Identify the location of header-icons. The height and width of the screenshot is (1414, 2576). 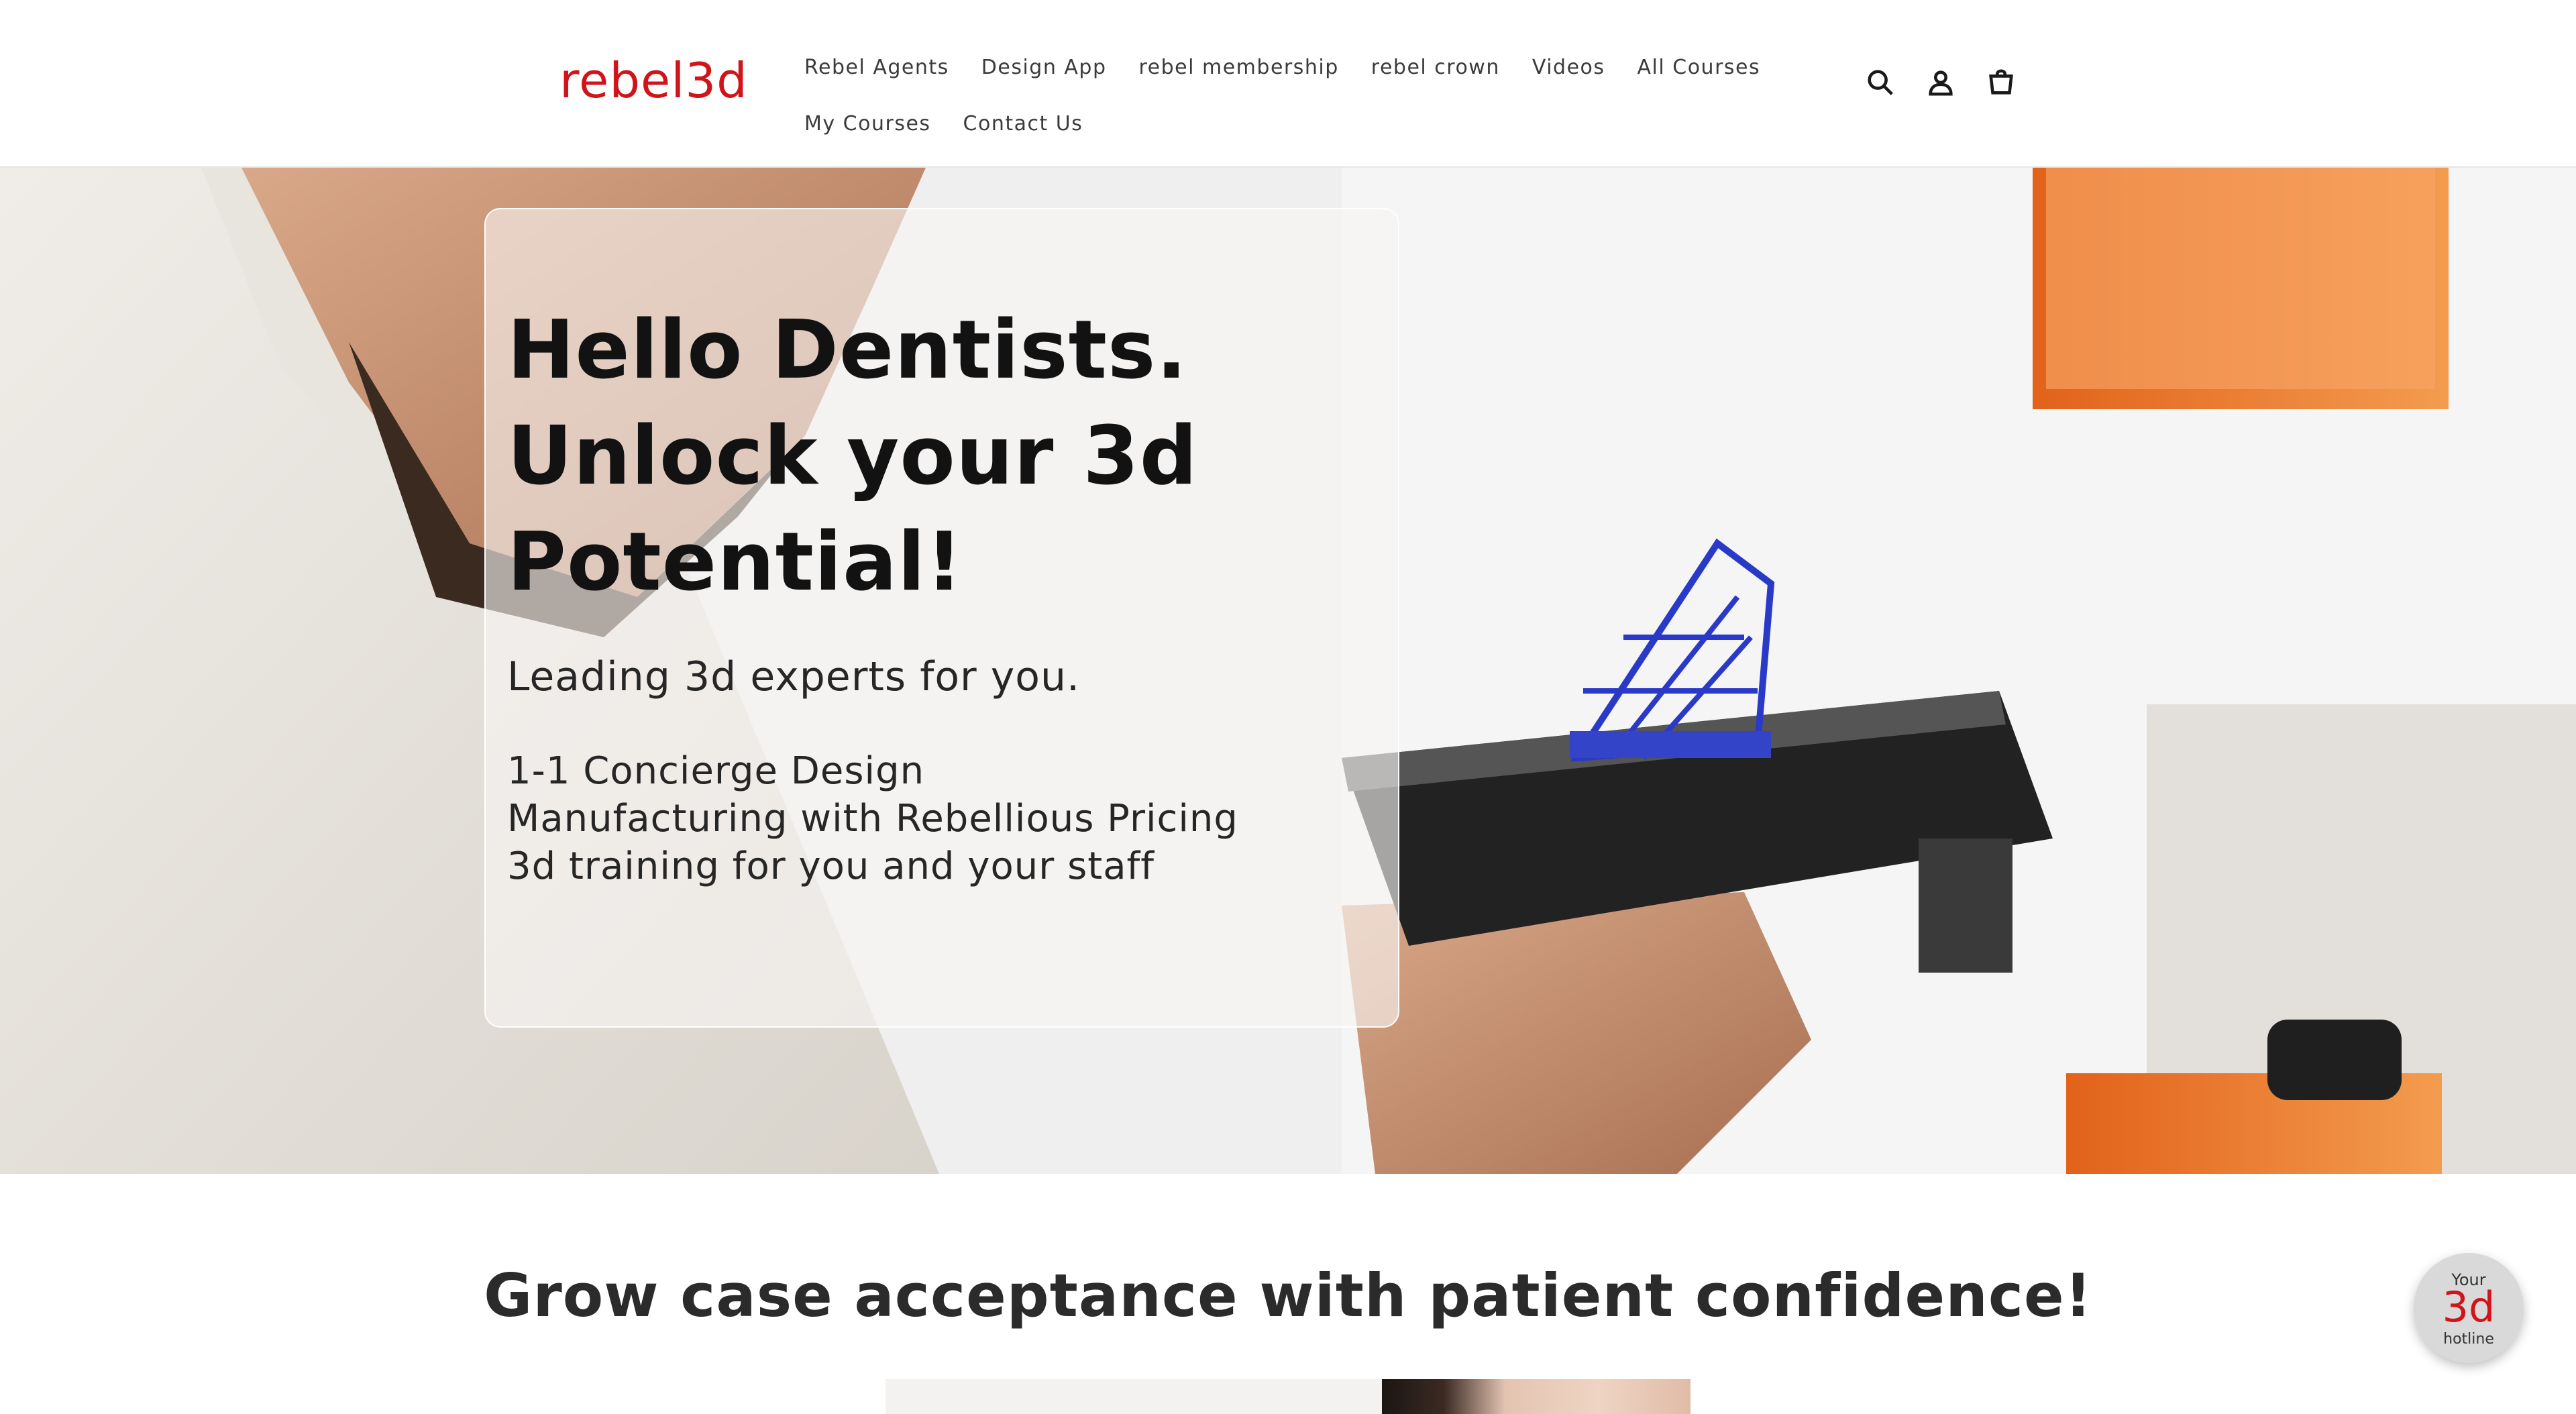
(1940, 82).